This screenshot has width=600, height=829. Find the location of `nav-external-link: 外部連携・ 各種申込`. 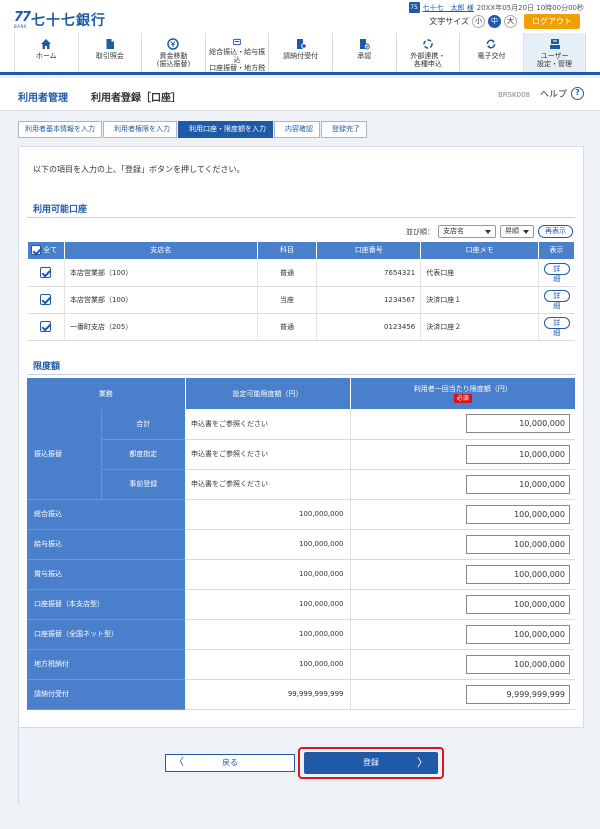

nav-external-link: 外部連携・ 各種申込 is located at coordinates (427, 52).